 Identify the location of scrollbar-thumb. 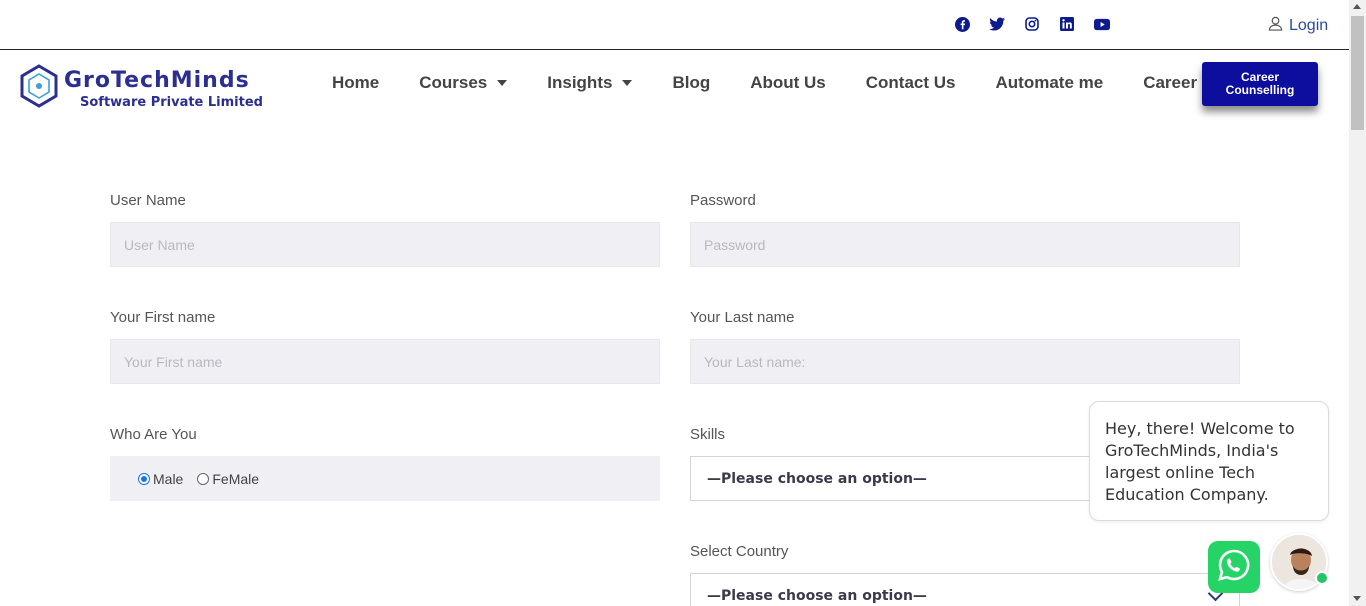
(1357, 73).